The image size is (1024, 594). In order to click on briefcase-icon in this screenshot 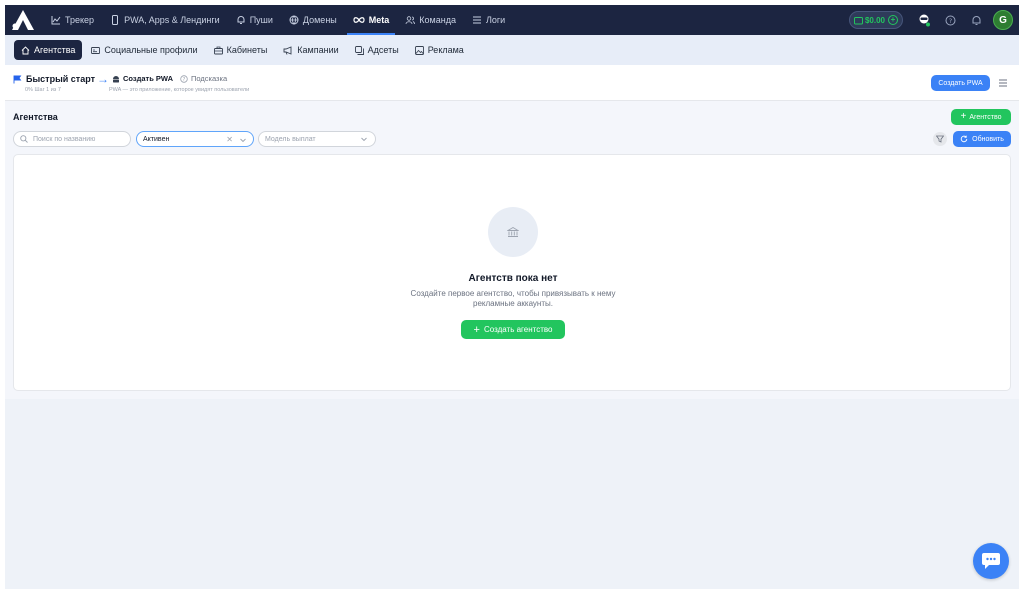, I will do `click(218, 50)`.